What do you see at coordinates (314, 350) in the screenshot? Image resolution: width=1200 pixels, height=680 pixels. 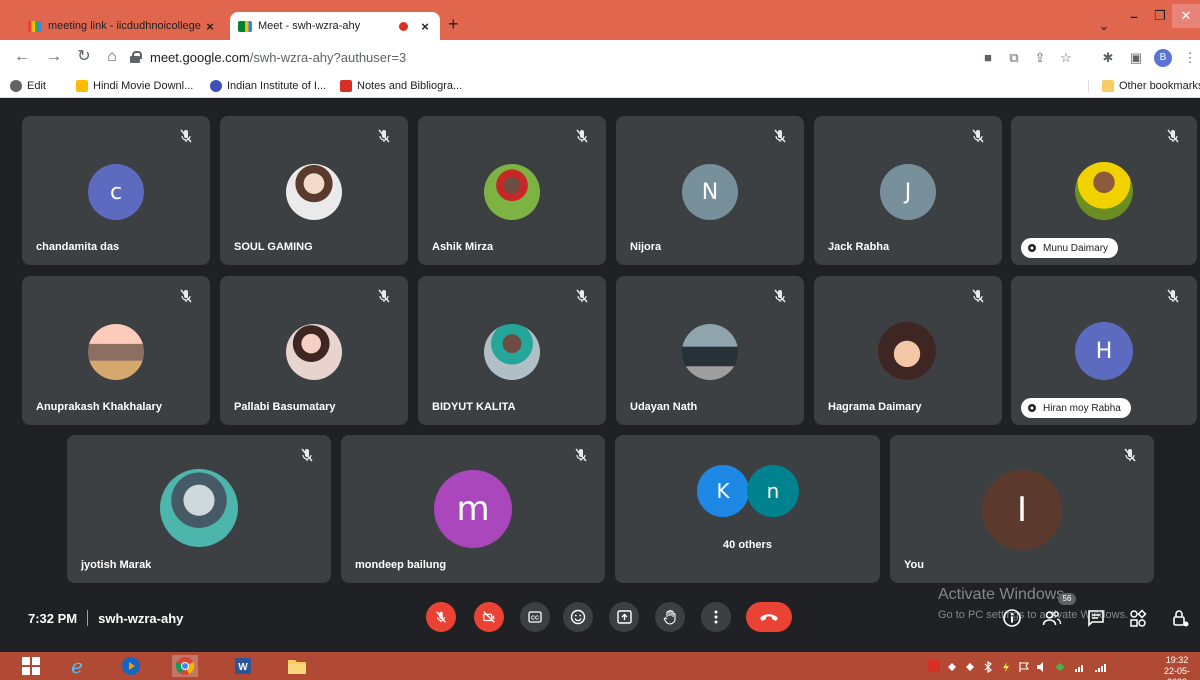 I see `participant-tile: Pallabi Basumatary` at bounding box center [314, 350].